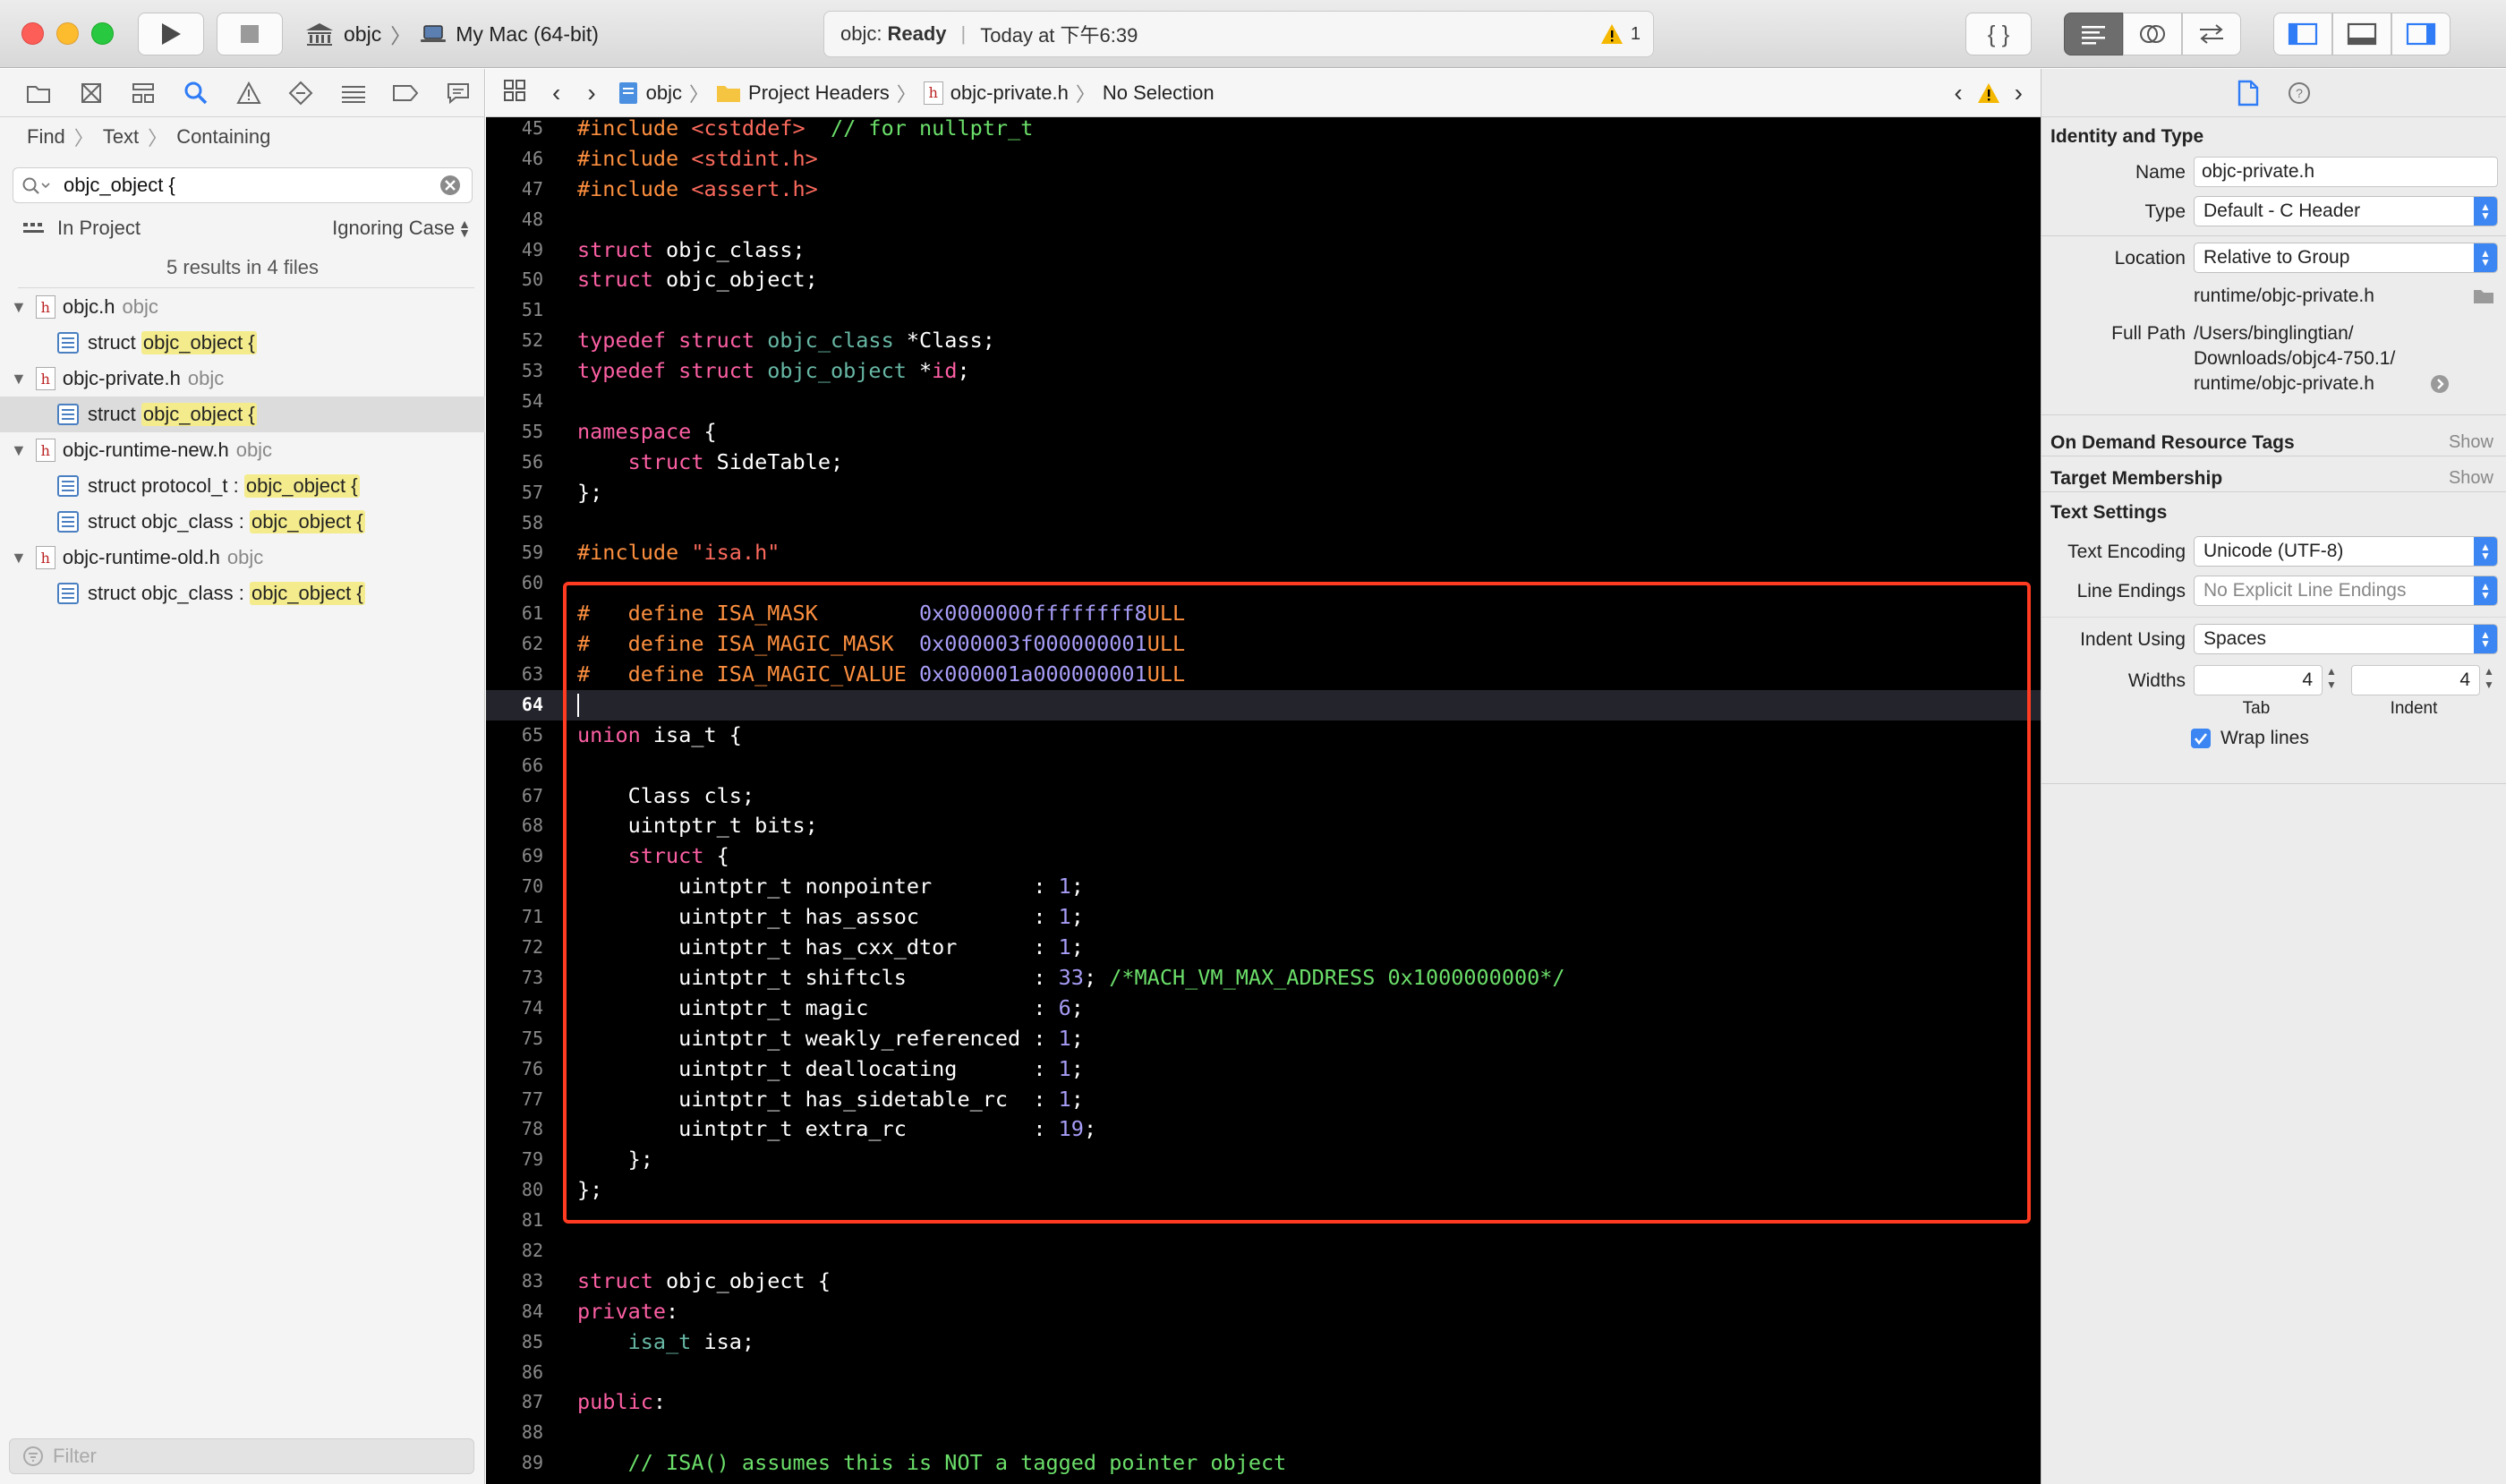 The width and height of the screenshot is (2506, 1484). What do you see at coordinates (2361, 34) in the screenshot?
I see `toggle-debug-area-button` at bounding box center [2361, 34].